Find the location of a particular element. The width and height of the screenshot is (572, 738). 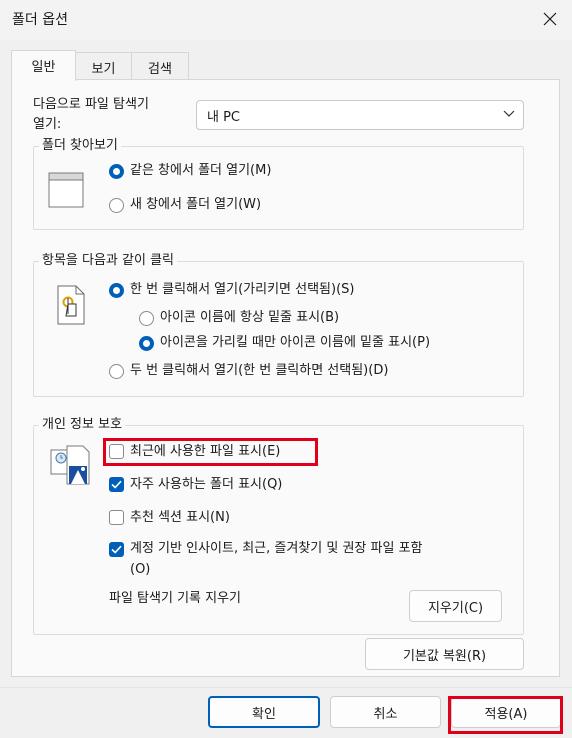

close-button is located at coordinates (550, 19).